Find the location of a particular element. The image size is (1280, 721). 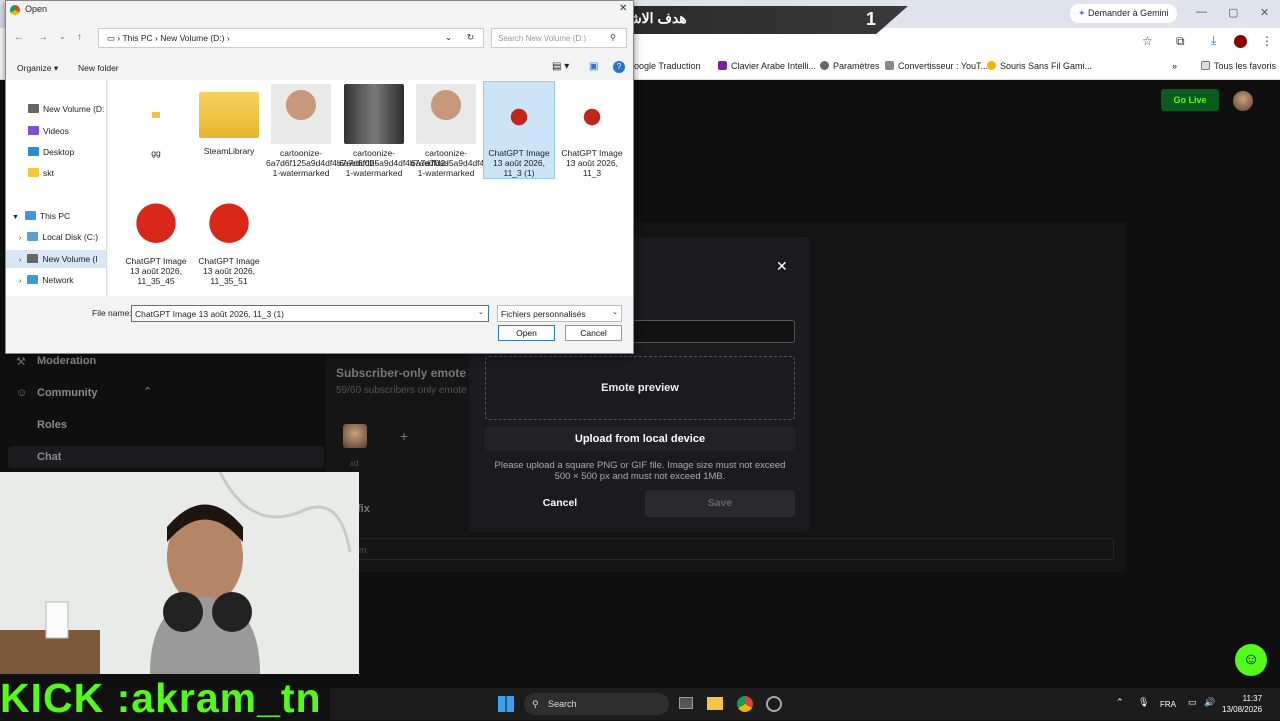

add-emote-icon: + is located at coordinates (404, 436).